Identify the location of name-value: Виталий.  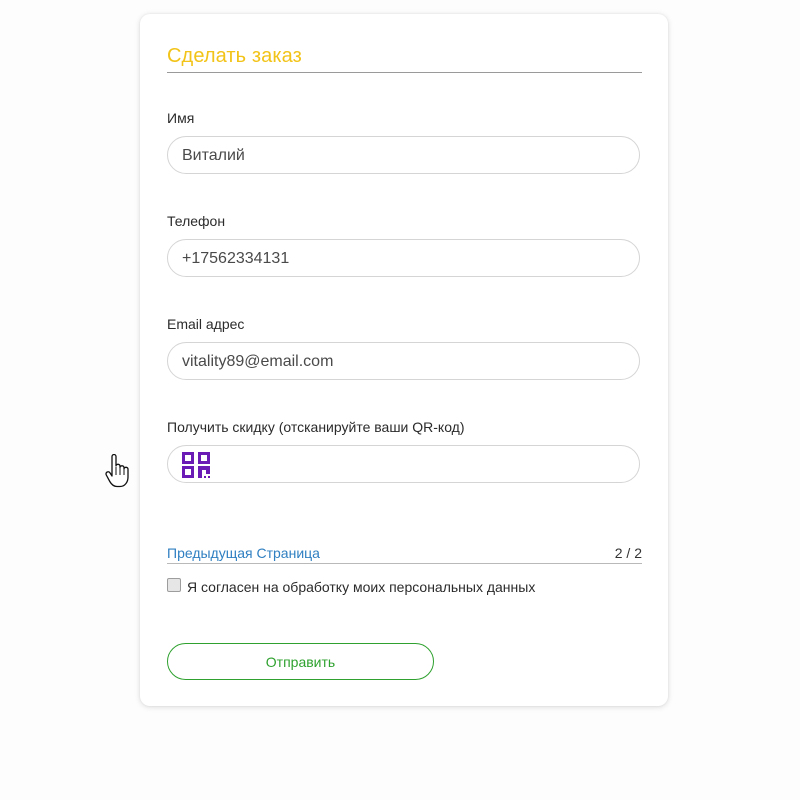
(213, 155).